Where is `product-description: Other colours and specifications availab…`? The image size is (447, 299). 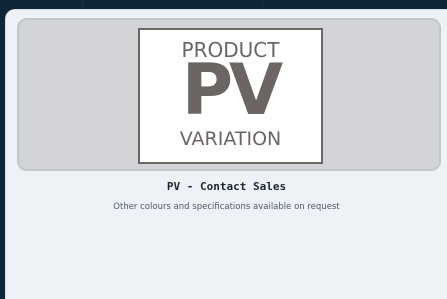
product-description: Other colours and specifications availab… is located at coordinates (226, 207).